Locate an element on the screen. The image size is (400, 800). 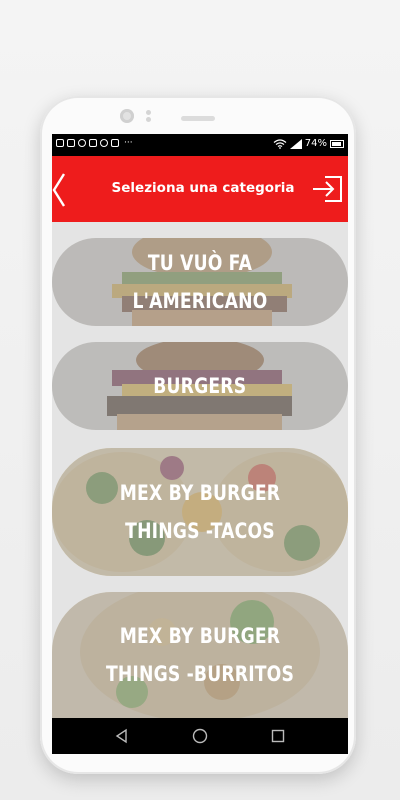
battery-percentage: 74% is located at coordinates (315, 143).